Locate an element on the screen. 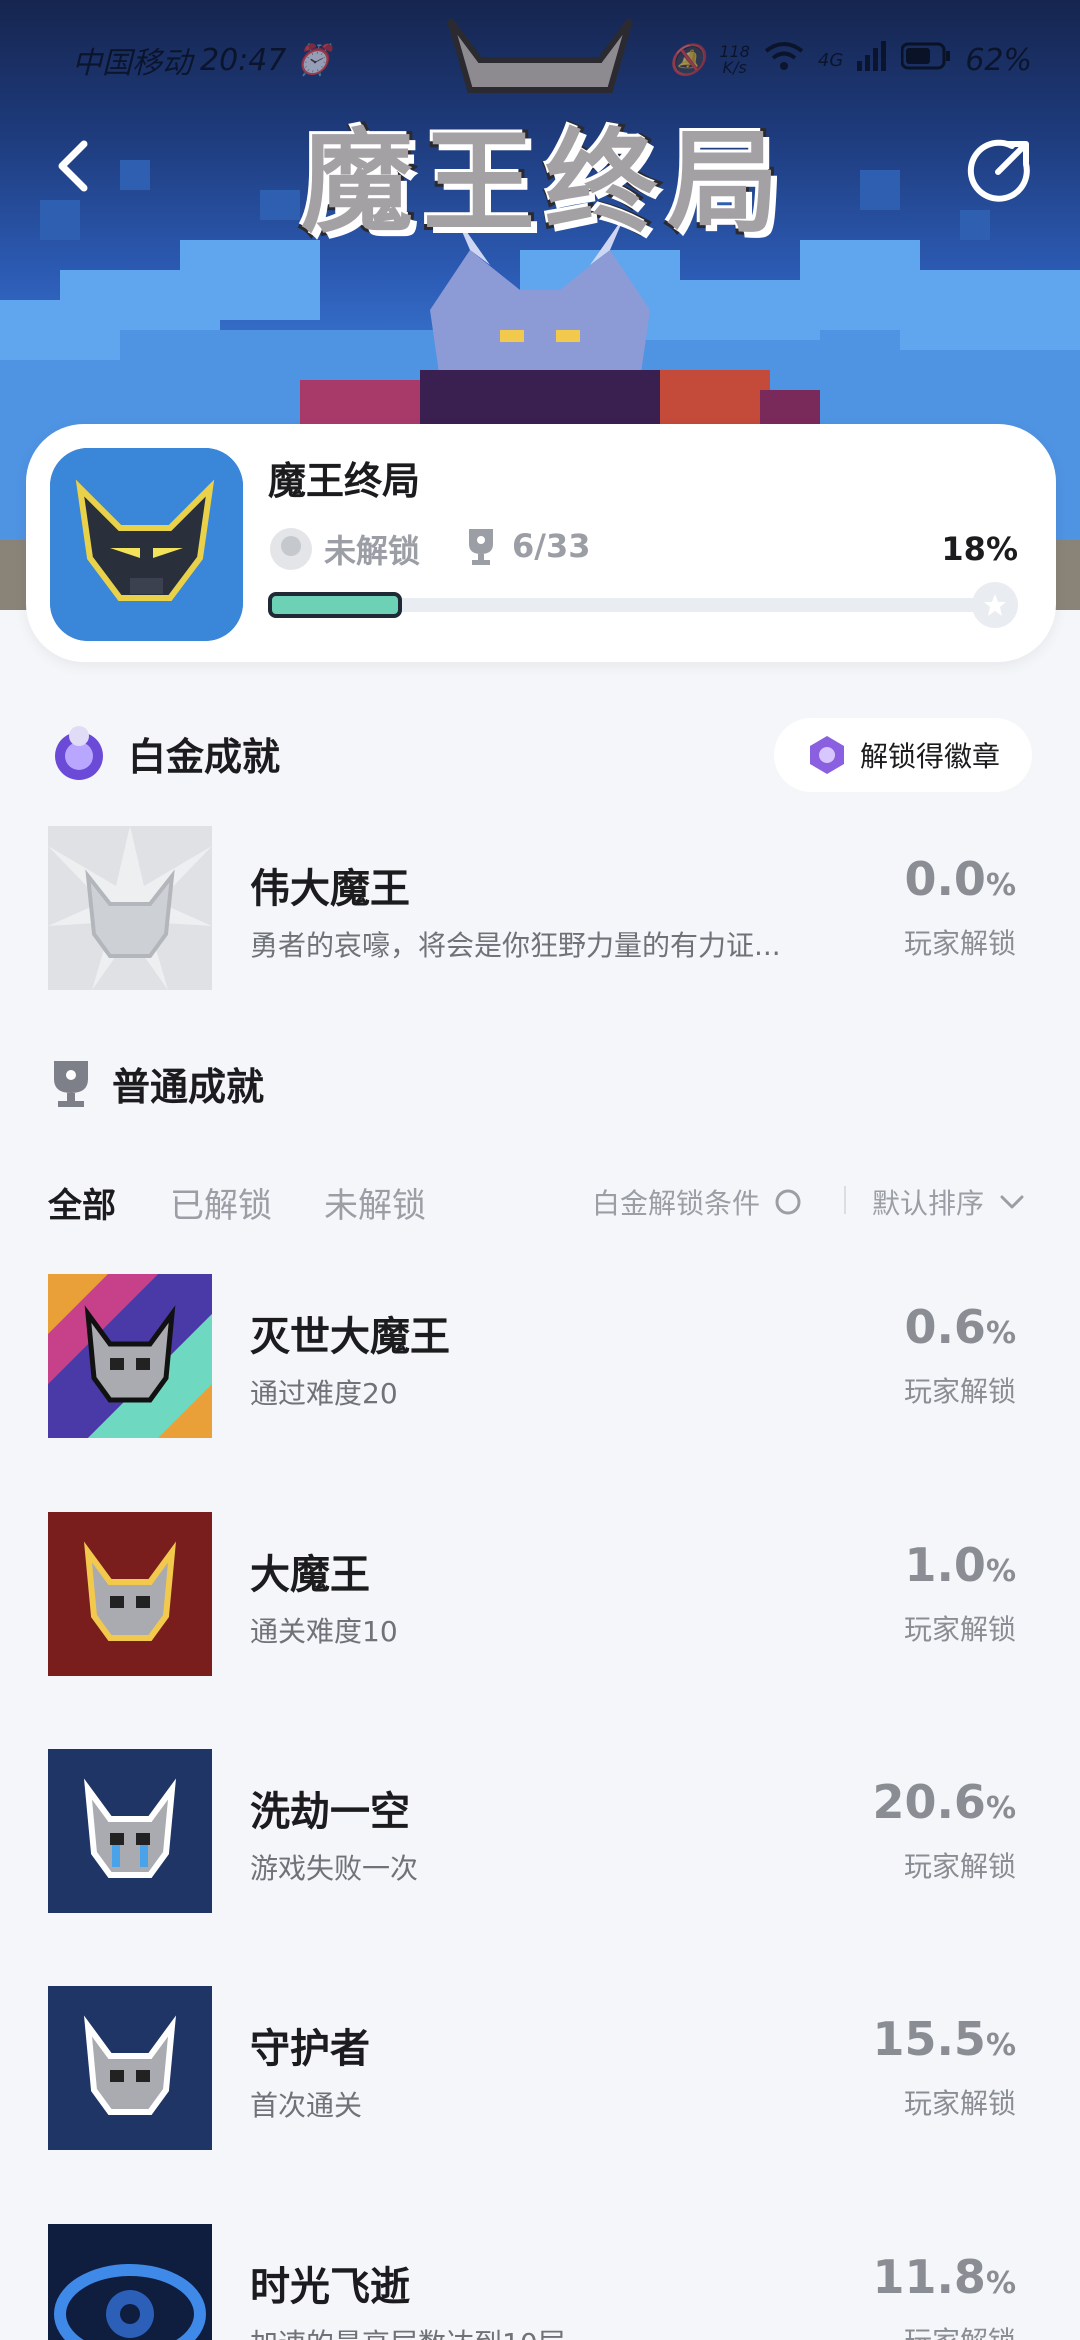  back-button is located at coordinates (75, 165).